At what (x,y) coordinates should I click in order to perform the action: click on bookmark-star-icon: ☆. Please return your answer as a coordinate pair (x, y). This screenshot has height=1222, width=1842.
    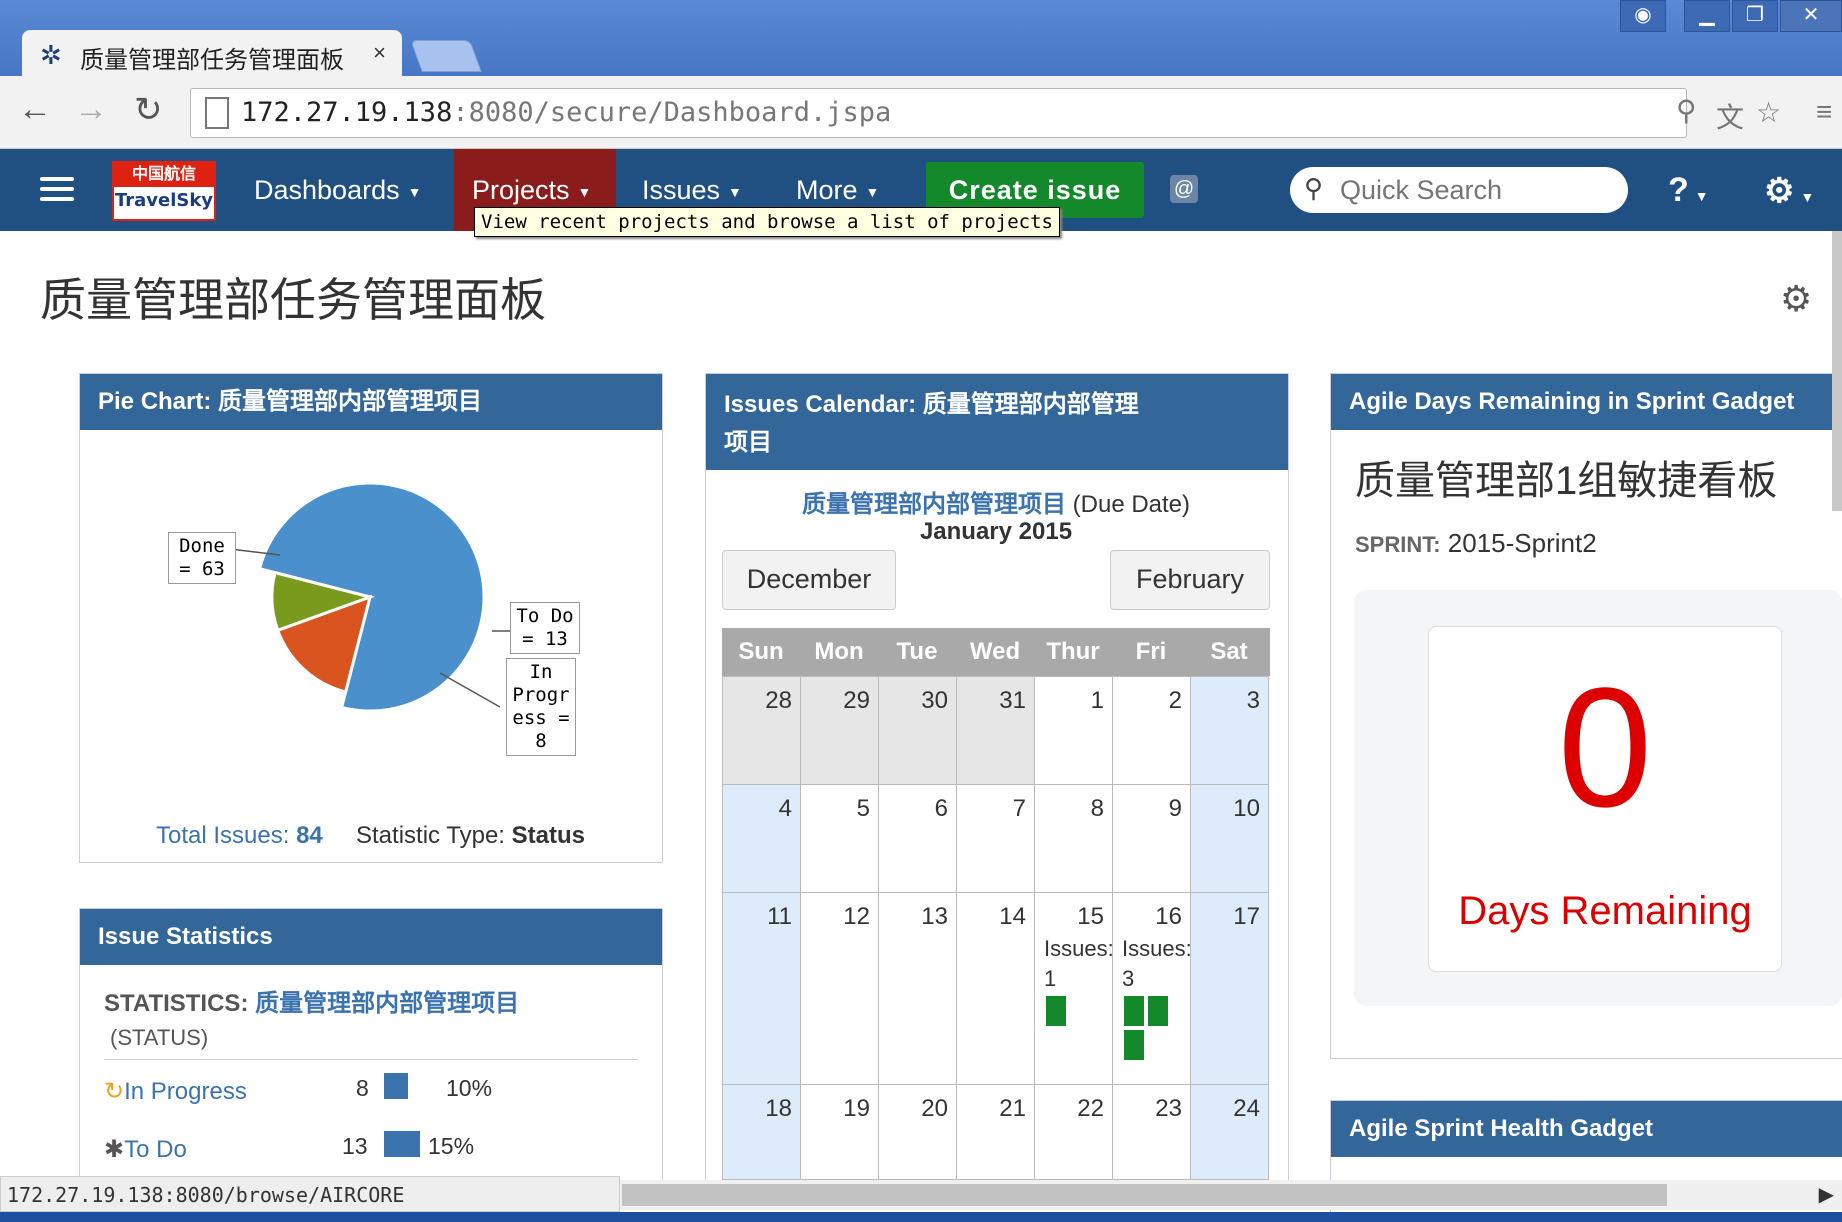
    Looking at the image, I should click on (1768, 112).